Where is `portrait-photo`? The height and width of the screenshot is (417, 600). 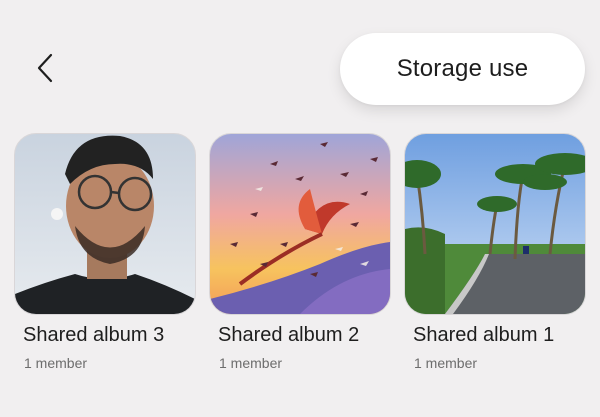 portrait-photo is located at coordinates (105, 224).